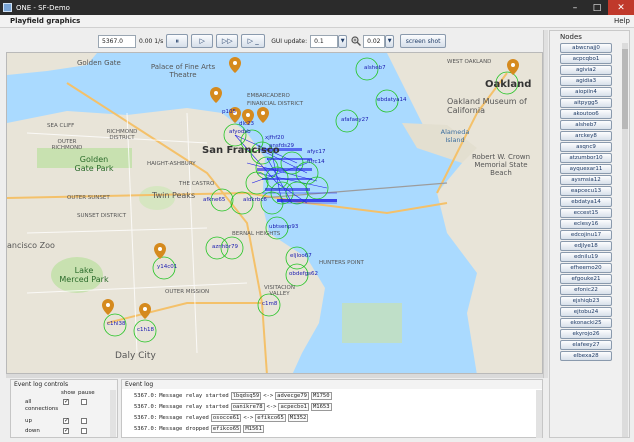 The width and height of the screenshot is (634, 442). What do you see at coordinates (202, 41) in the screenshot?
I see `step-button: ▷` at bounding box center [202, 41].